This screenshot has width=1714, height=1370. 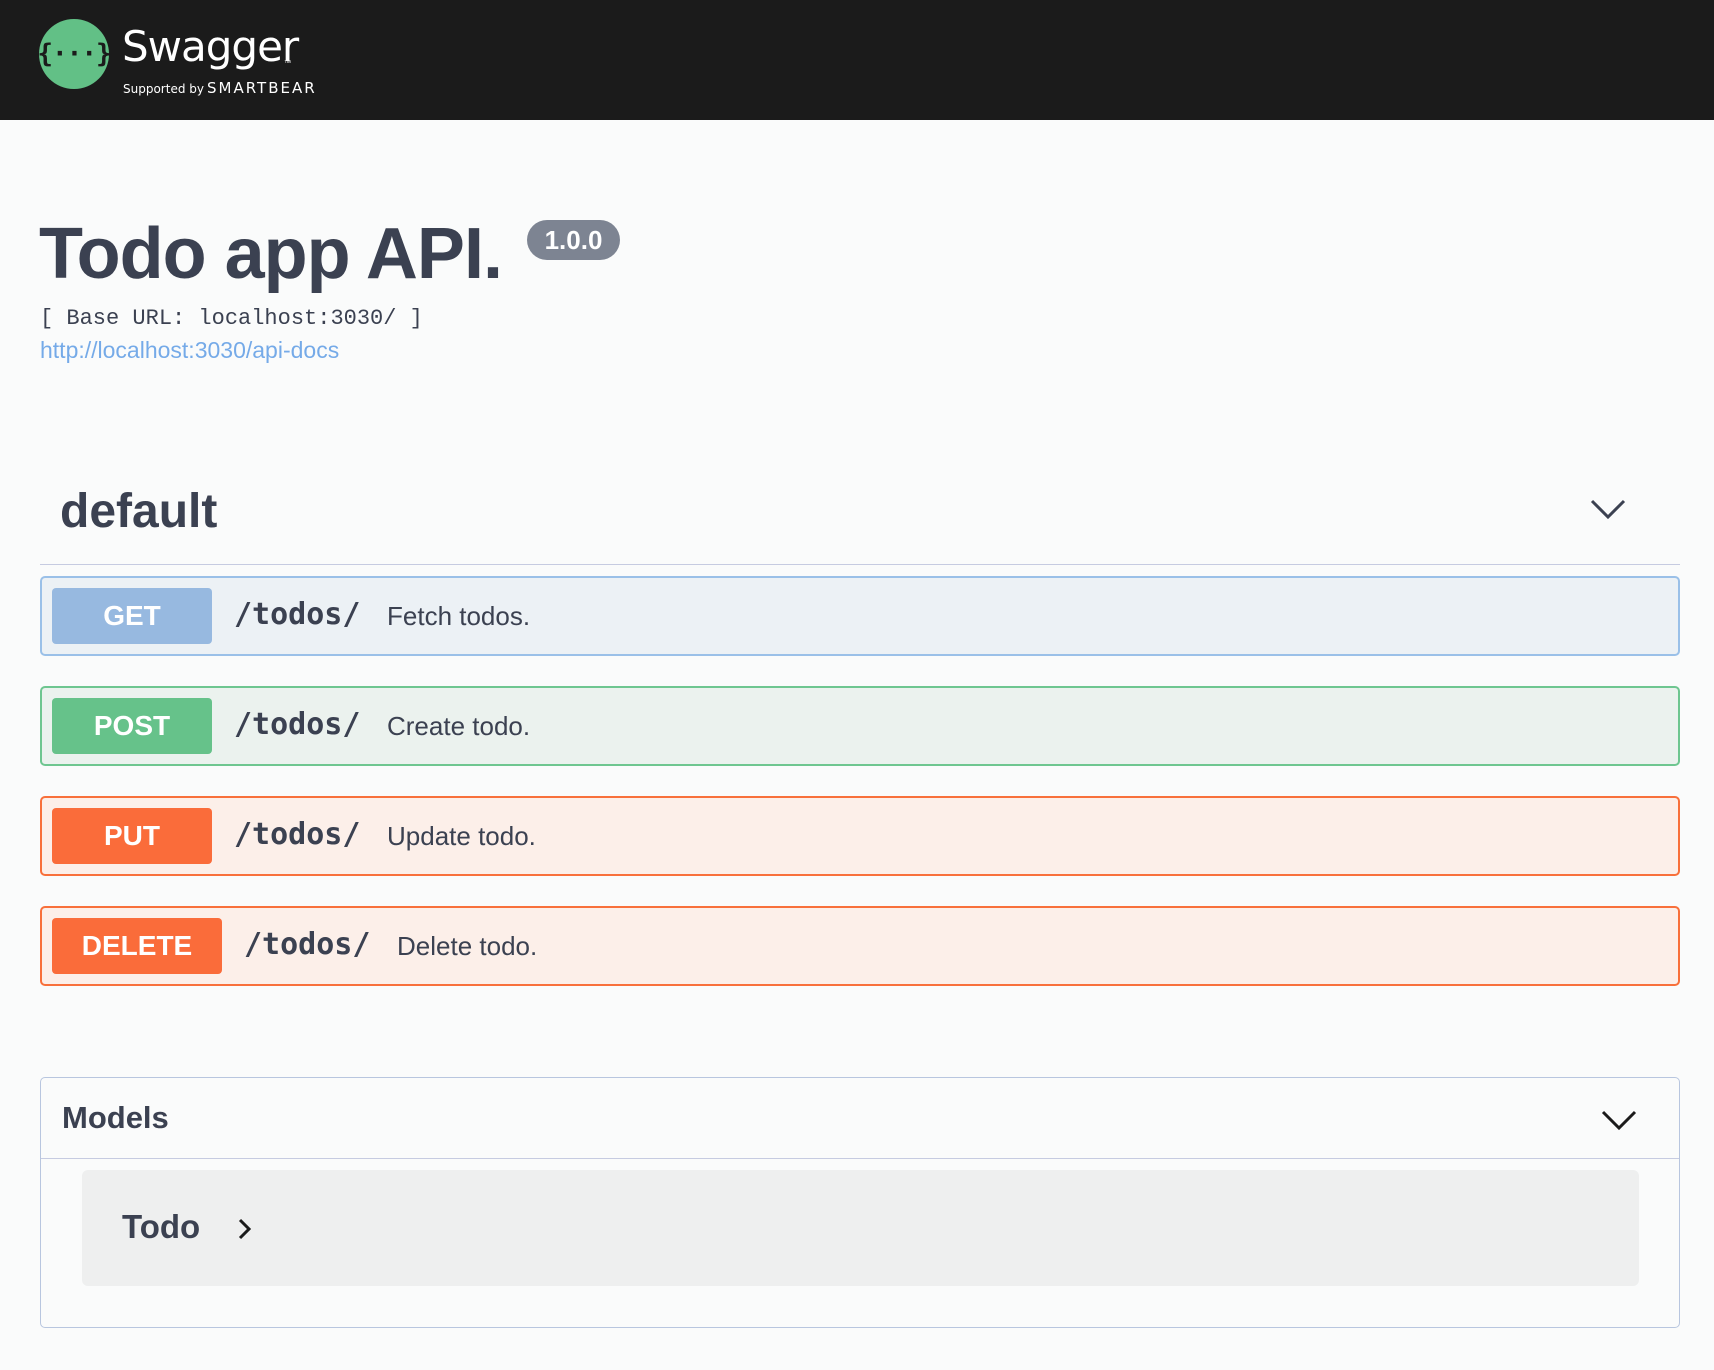 What do you see at coordinates (163, 89) in the screenshot?
I see `supported-by-text: Supported by` at bounding box center [163, 89].